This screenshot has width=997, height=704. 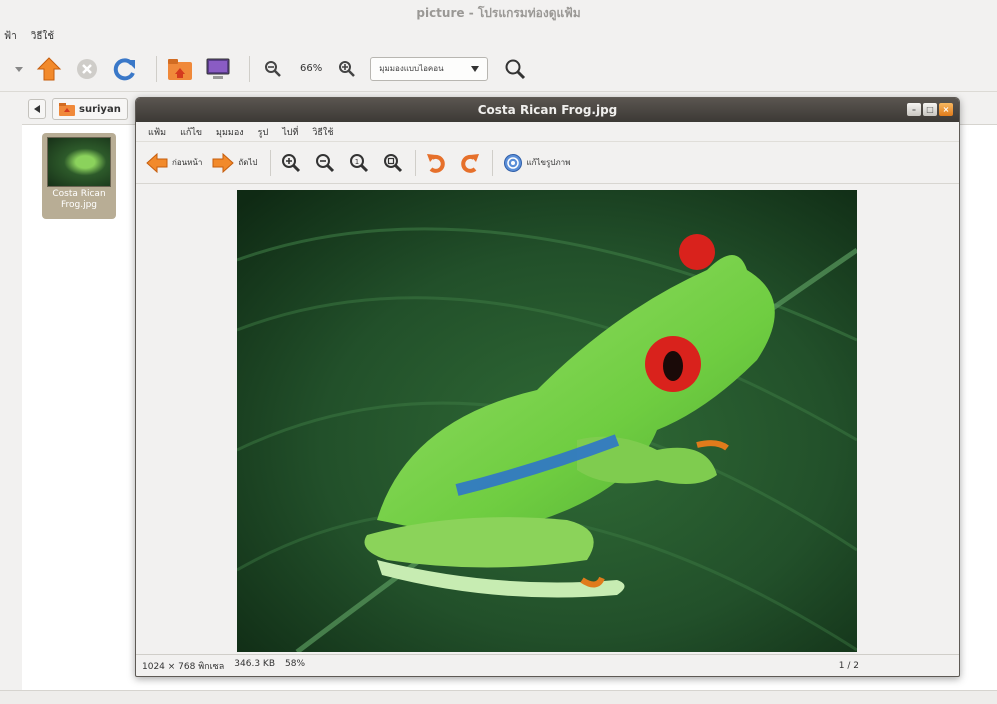 I want to click on previous-button: ก่อนหน้า, so click(x=174, y=162).